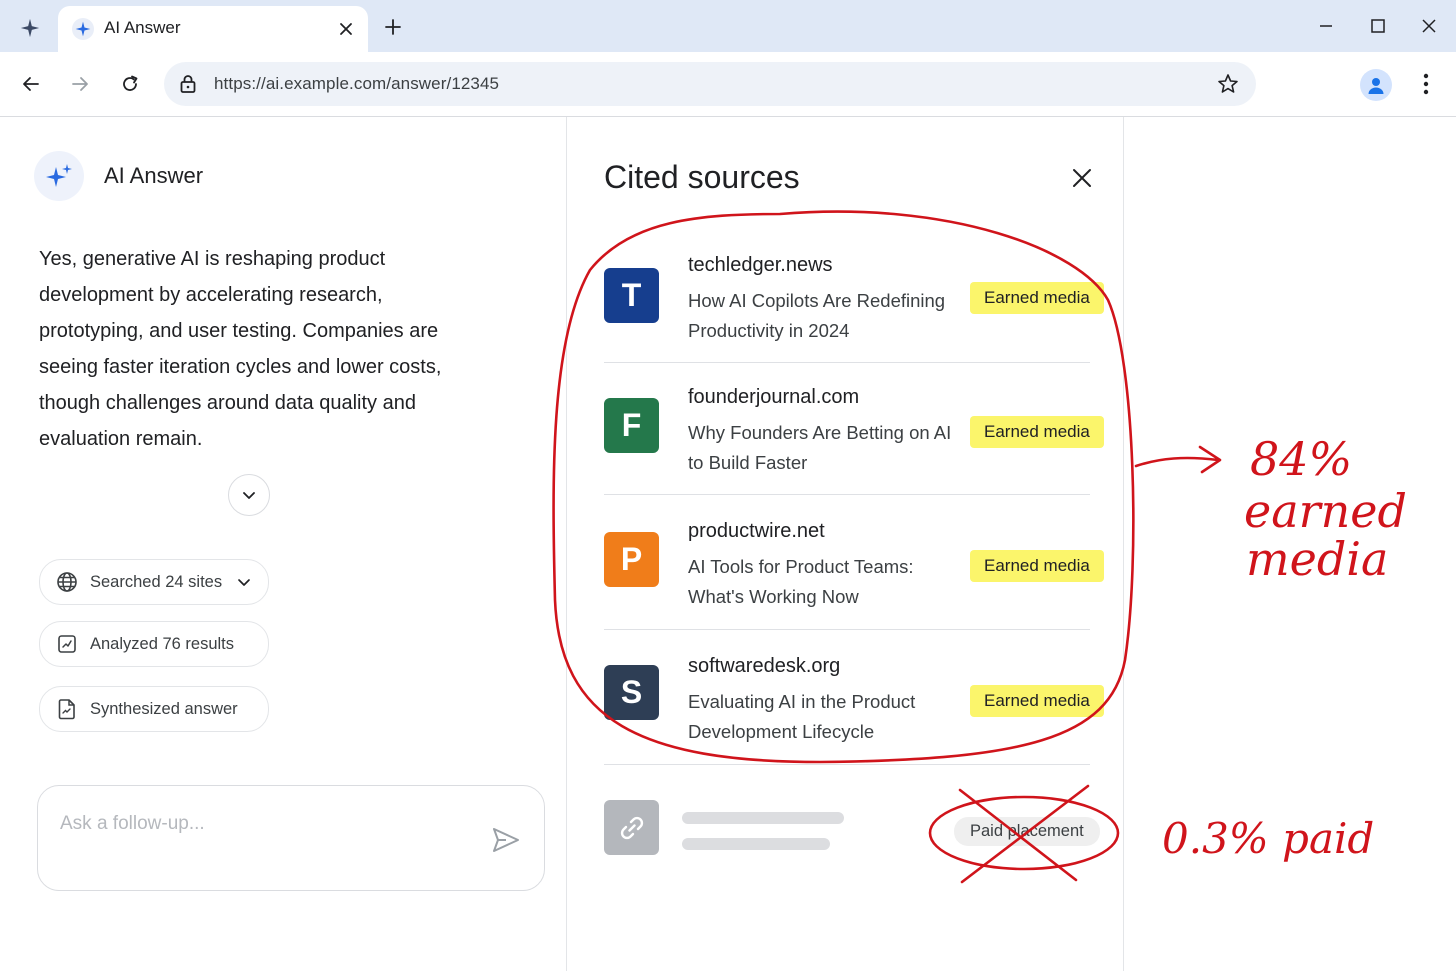  What do you see at coordinates (1429, 26) in the screenshot?
I see `window-close-icon` at bounding box center [1429, 26].